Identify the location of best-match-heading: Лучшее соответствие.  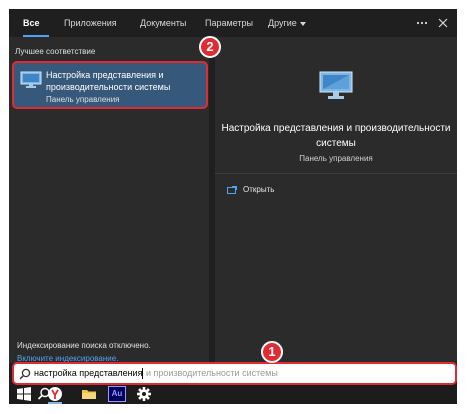
(55, 51).